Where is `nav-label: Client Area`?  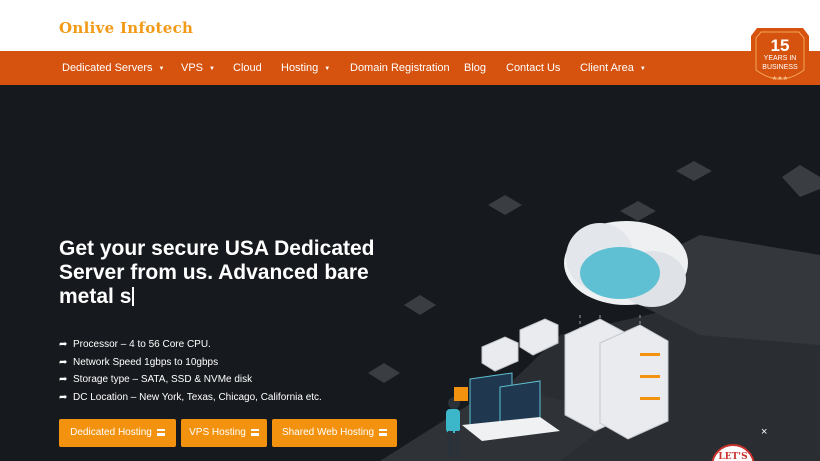 nav-label: Client Area is located at coordinates (607, 68).